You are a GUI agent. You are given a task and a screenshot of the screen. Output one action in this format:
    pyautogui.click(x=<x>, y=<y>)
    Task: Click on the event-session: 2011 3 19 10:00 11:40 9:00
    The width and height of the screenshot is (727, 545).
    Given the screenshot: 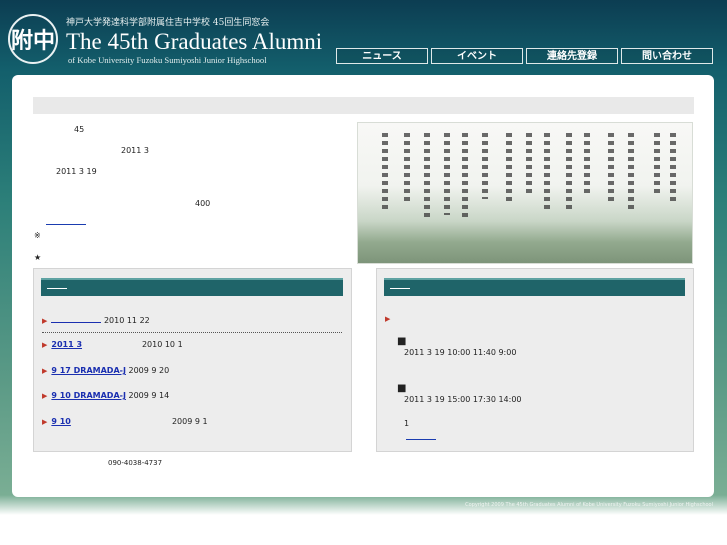 What is the action you would take?
    pyautogui.click(x=460, y=352)
    